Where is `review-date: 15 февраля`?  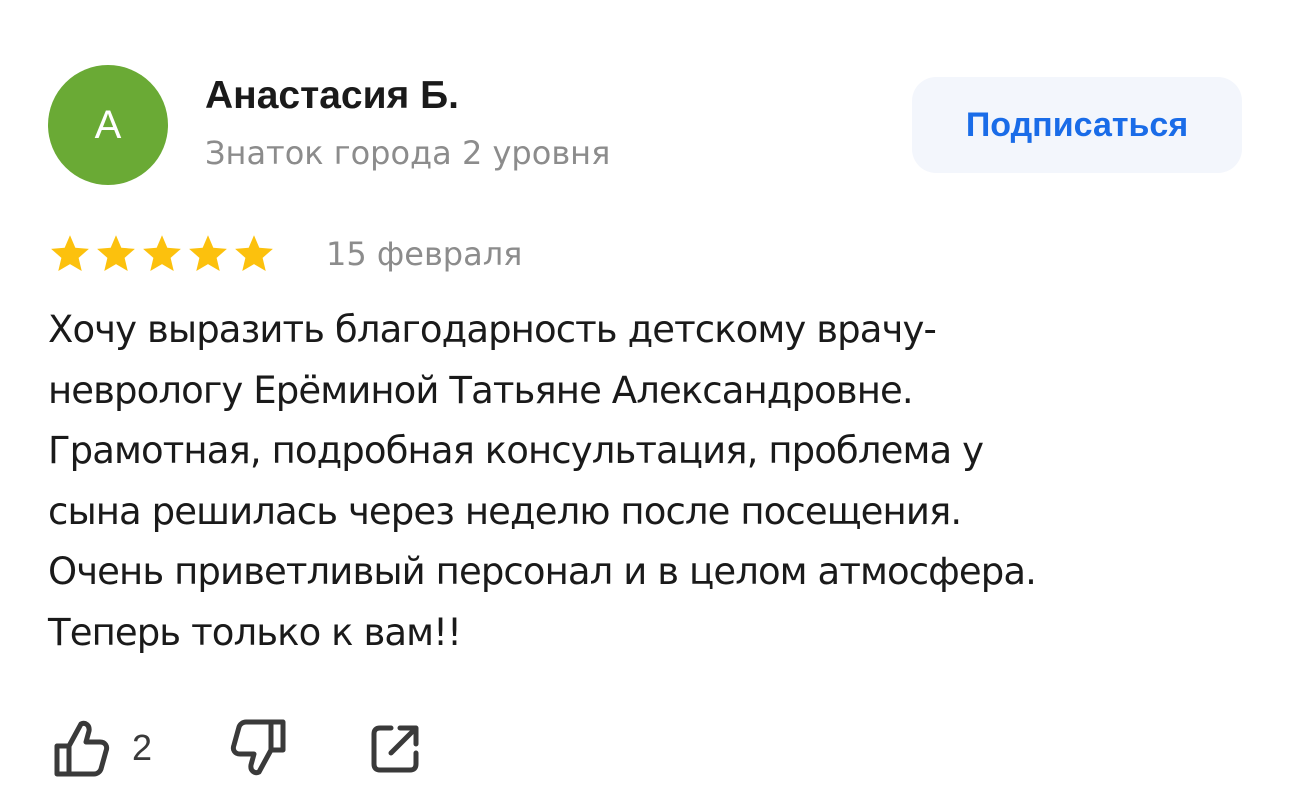 review-date: 15 февраля is located at coordinates (424, 254).